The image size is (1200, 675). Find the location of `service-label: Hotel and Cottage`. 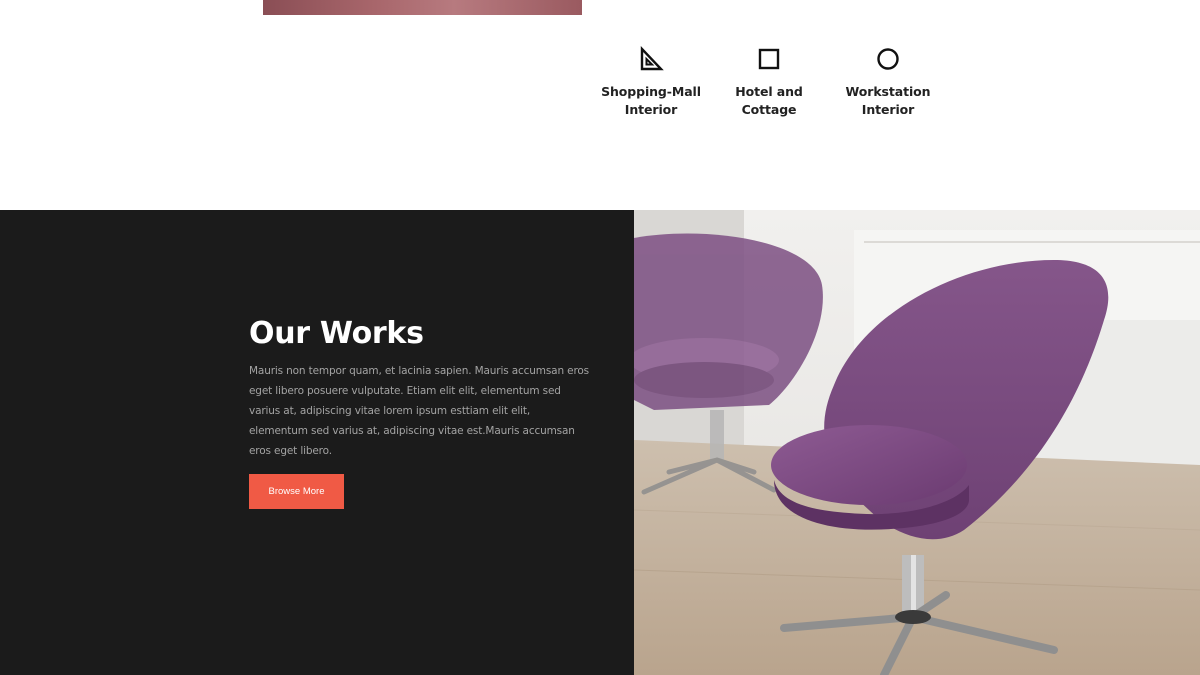

service-label: Hotel and Cottage is located at coordinates (769, 100).